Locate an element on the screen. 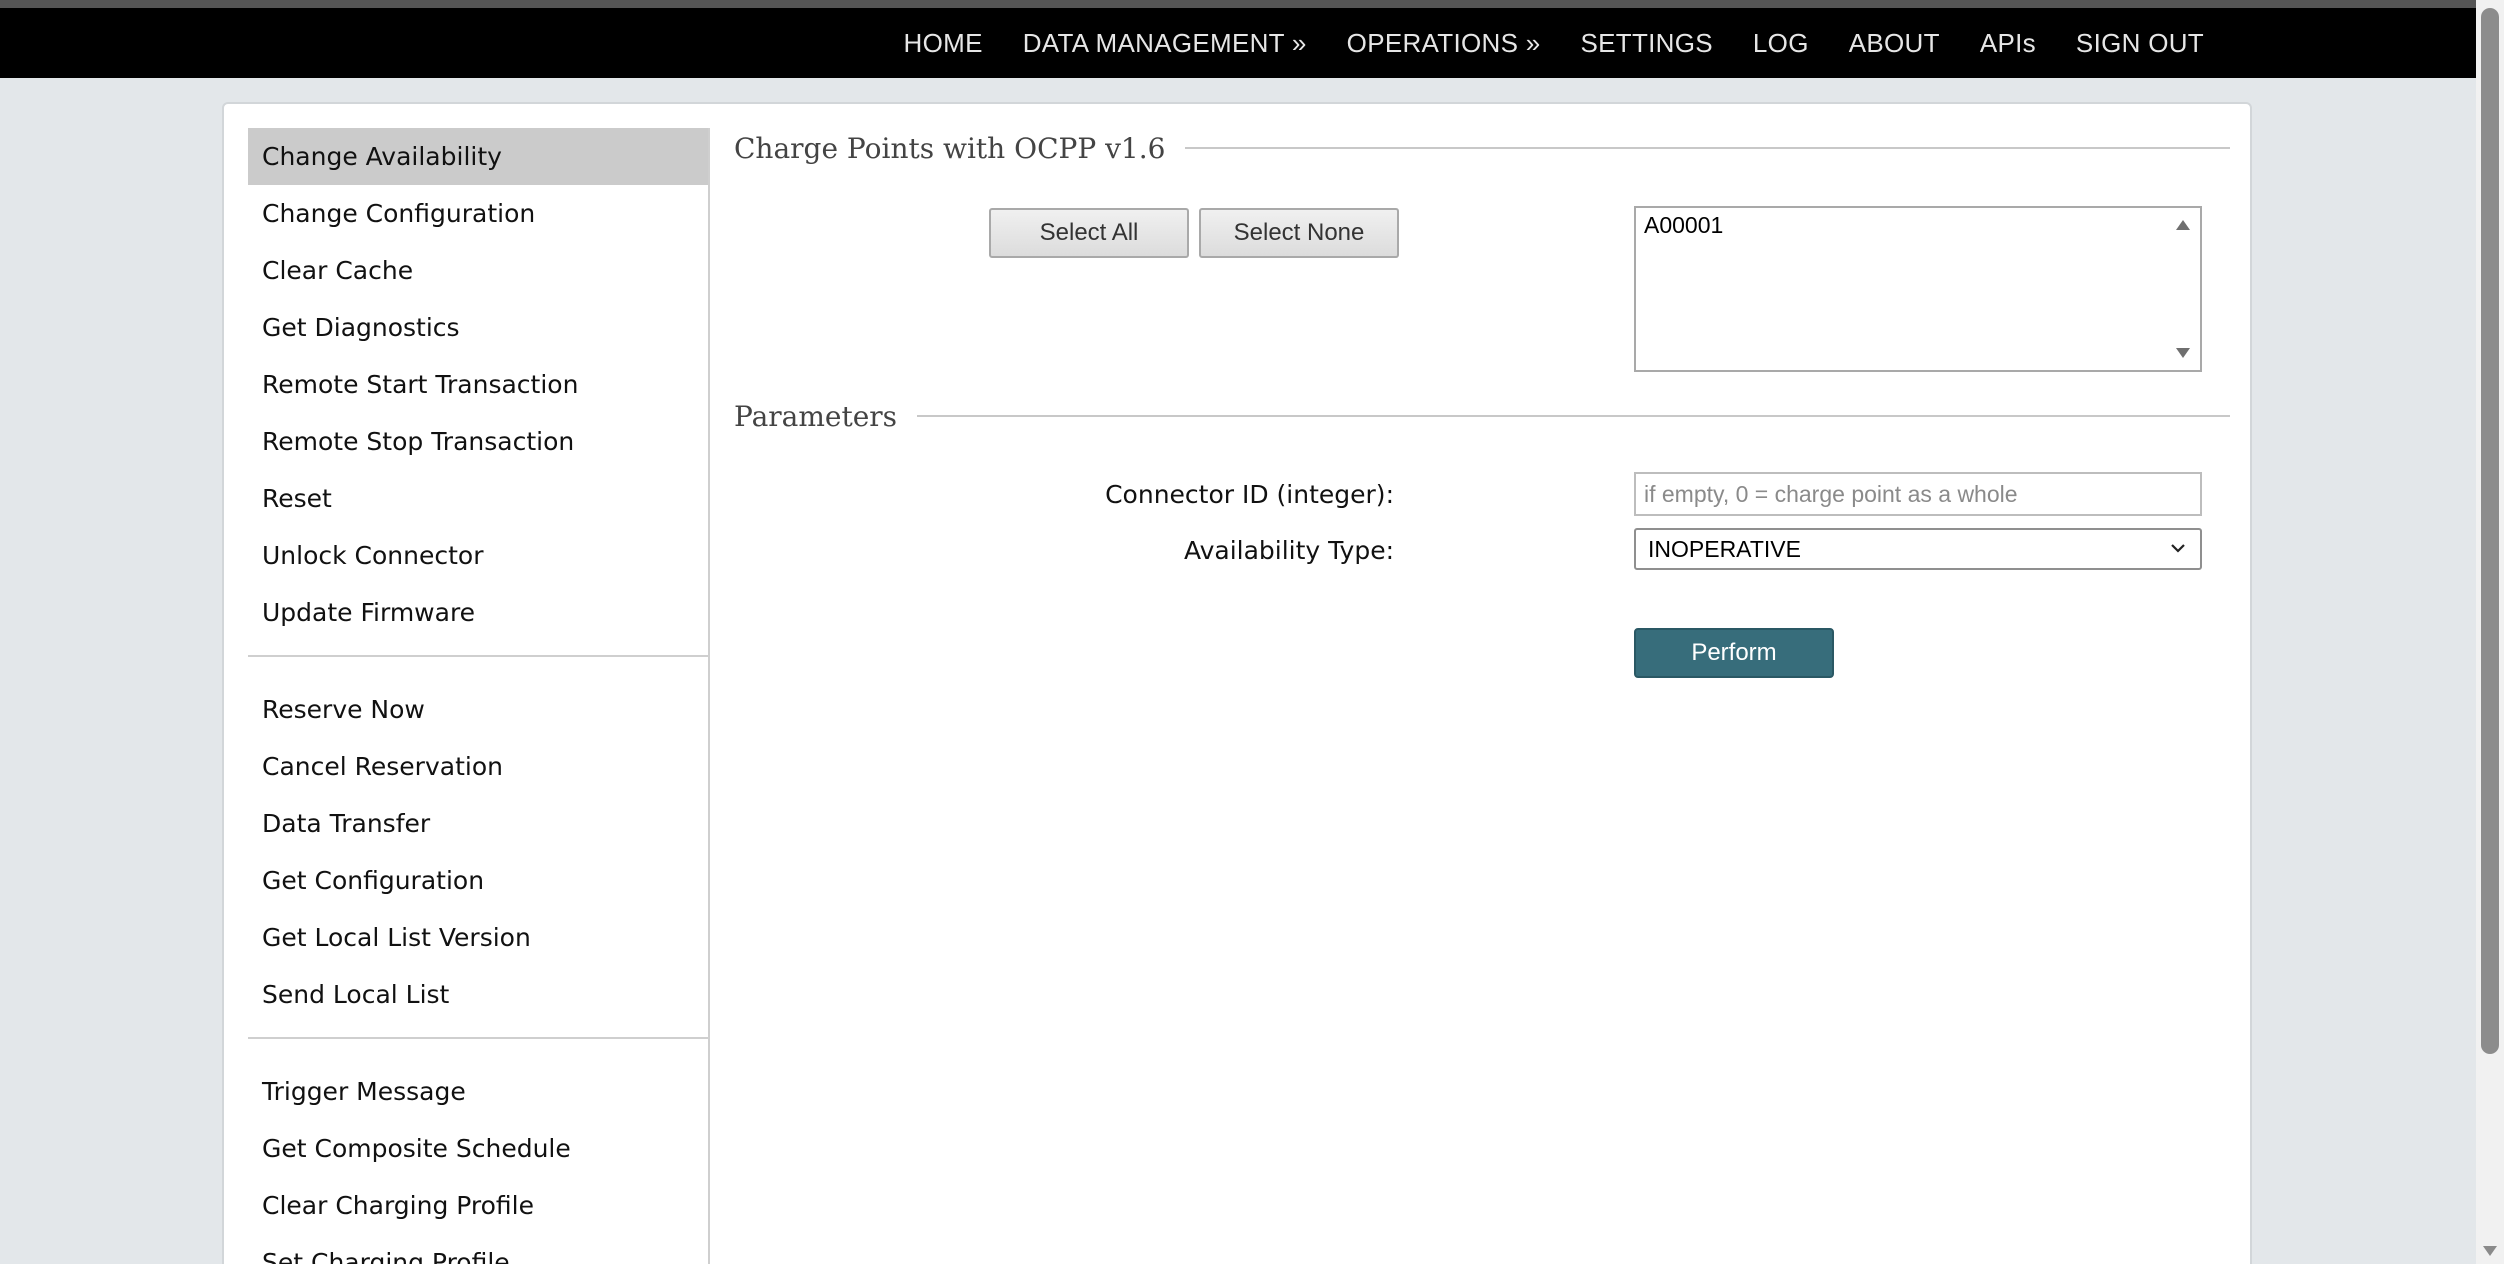 The width and height of the screenshot is (2504, 1264). nav-settings: SETTINGS is located at coordinates (1647, 43).